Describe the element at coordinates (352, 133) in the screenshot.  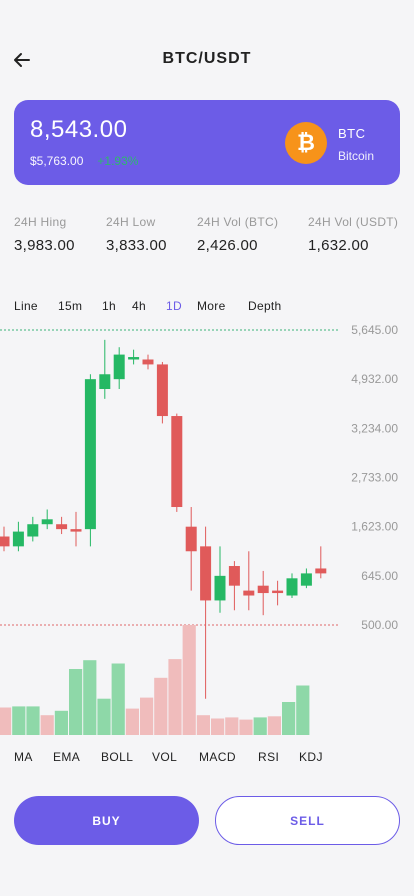
I see `coin-symbol: BTC` at that location.